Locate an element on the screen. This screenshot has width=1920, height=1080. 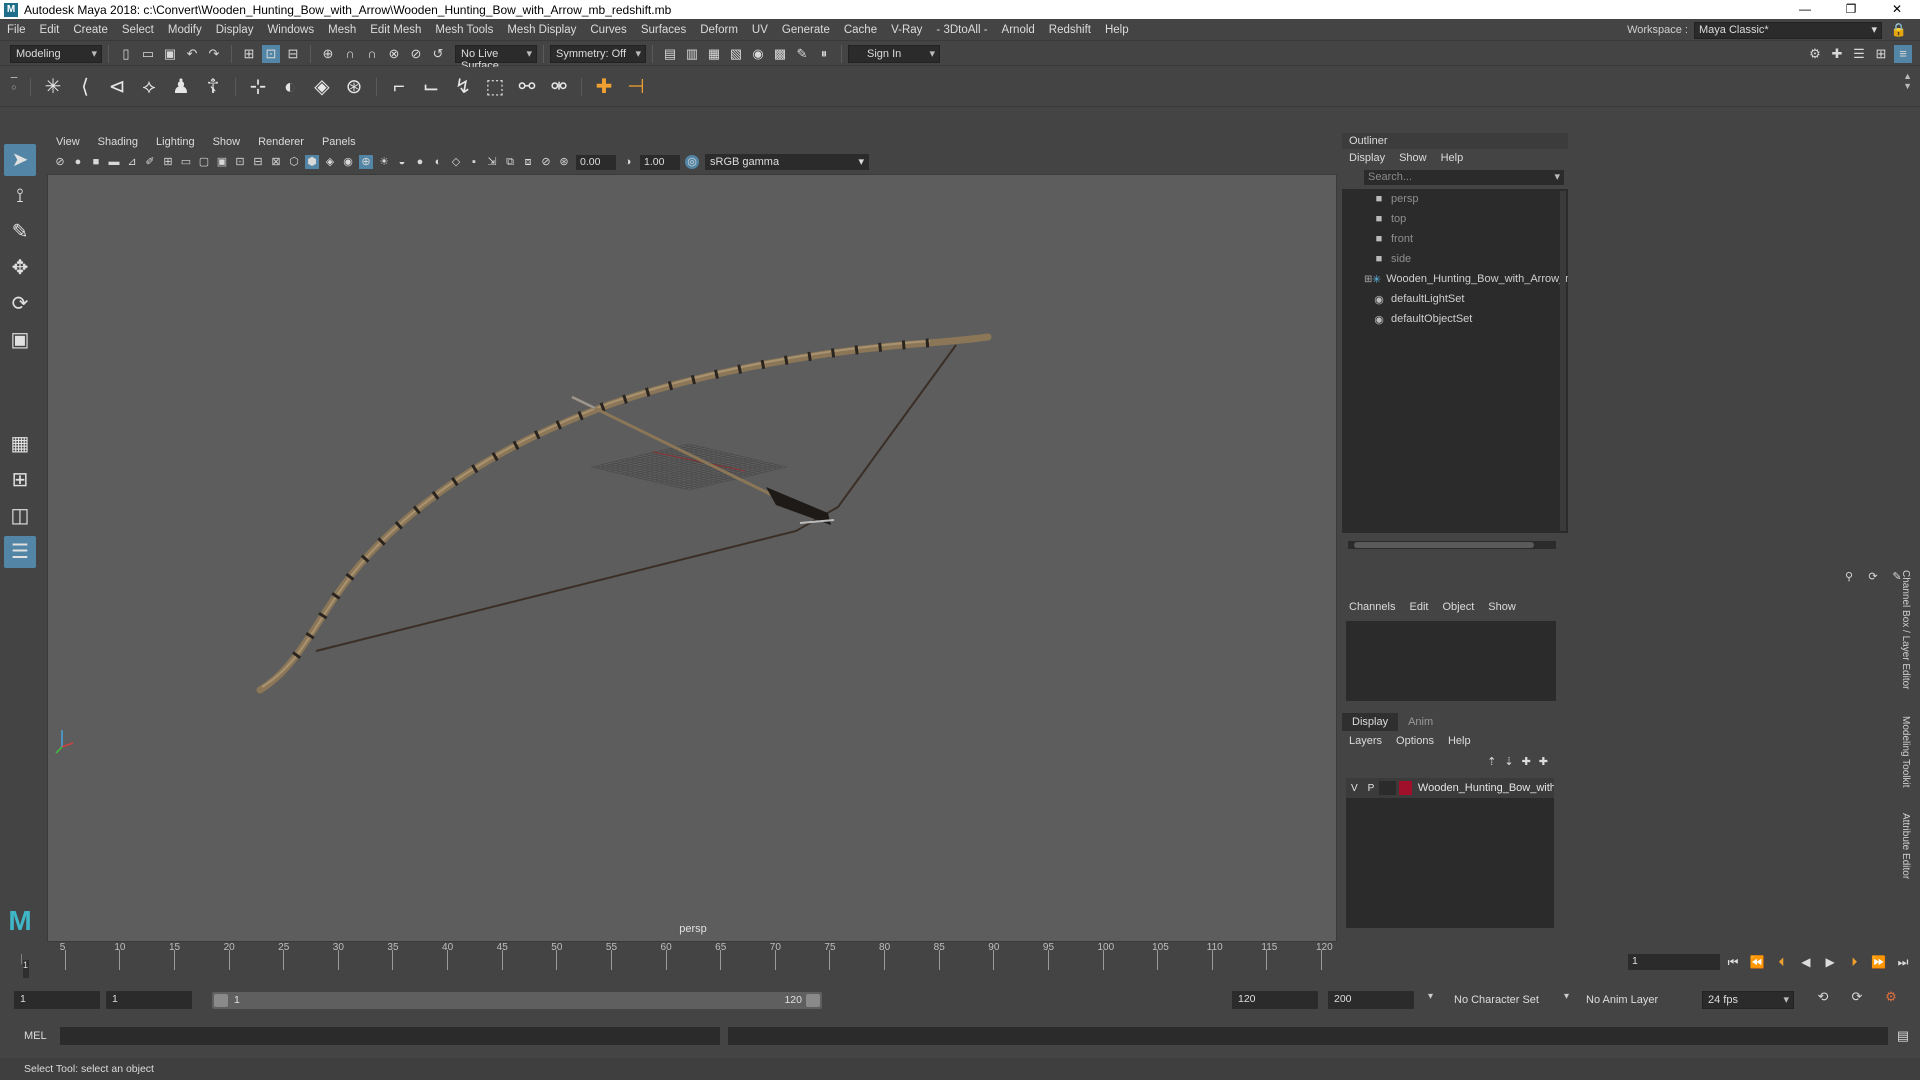
range-slider: 1 120 is located at coordinates (517, 1000).